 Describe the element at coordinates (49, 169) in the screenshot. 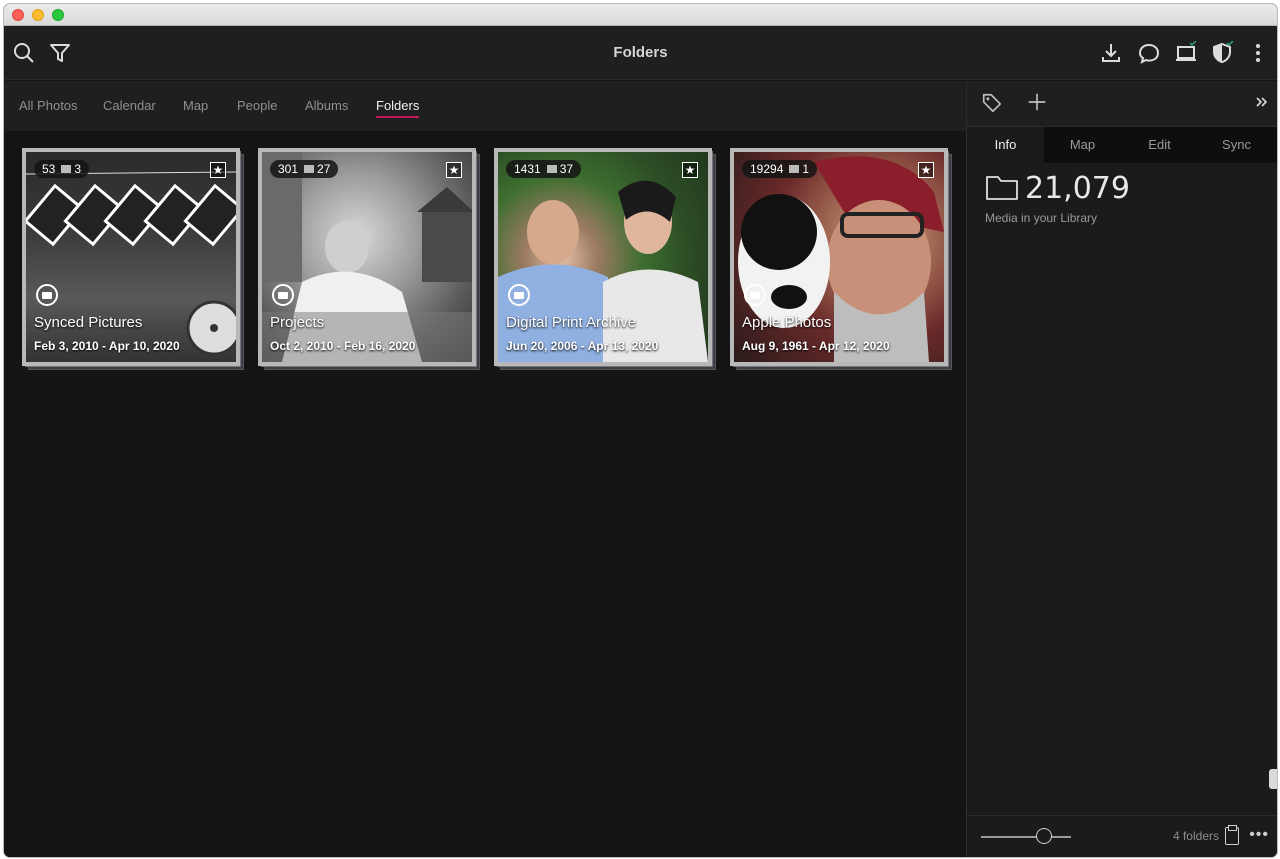

I see `photo-count: 53` at that location.